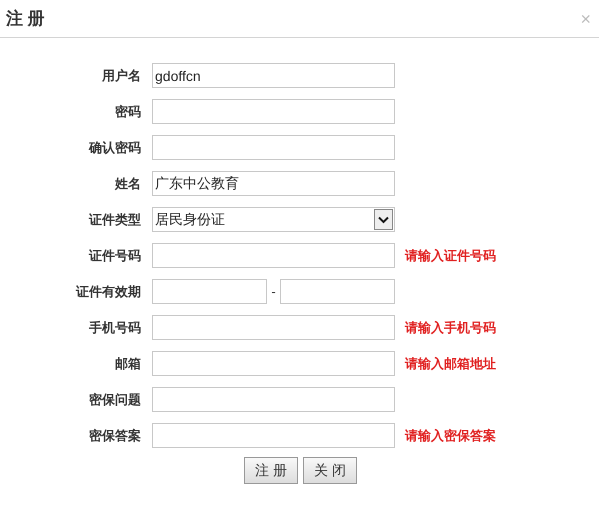 Image resolution: width=599 pixels, height=508 pixels. What do you see at coordinates (271, 470) in the screenshot?
I see `register-button: 注 册` at bounding box center [271, 470].